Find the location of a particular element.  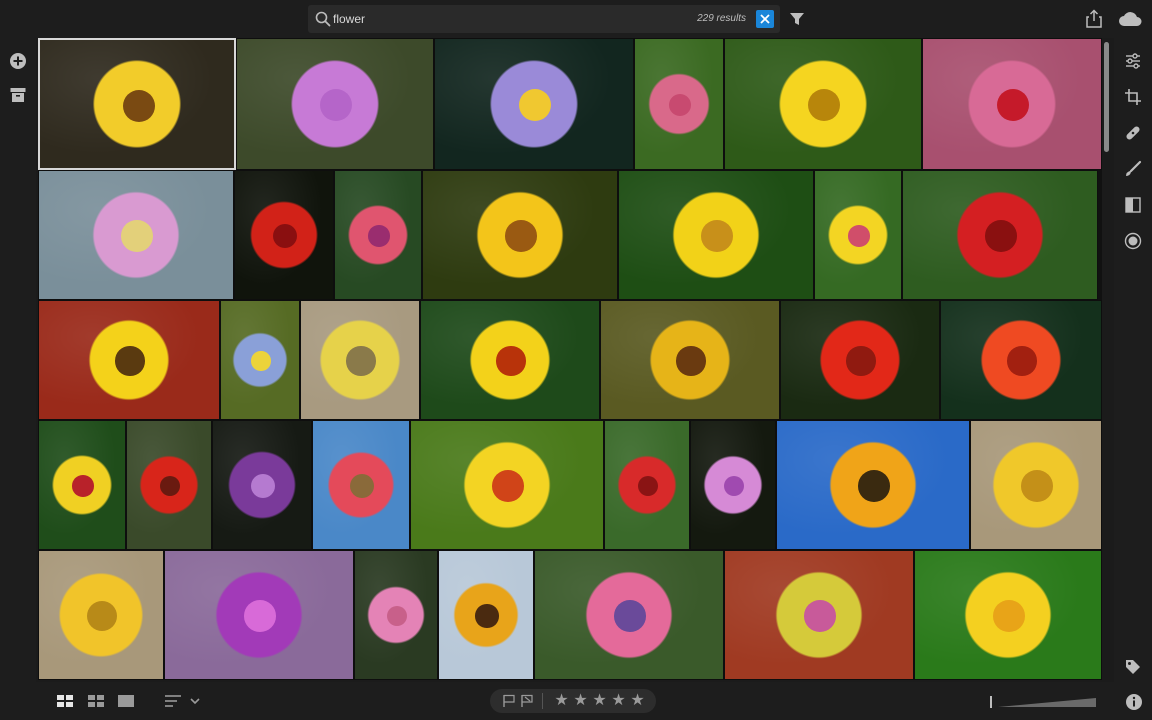

share-icon is located at coordinates (1094, 19).